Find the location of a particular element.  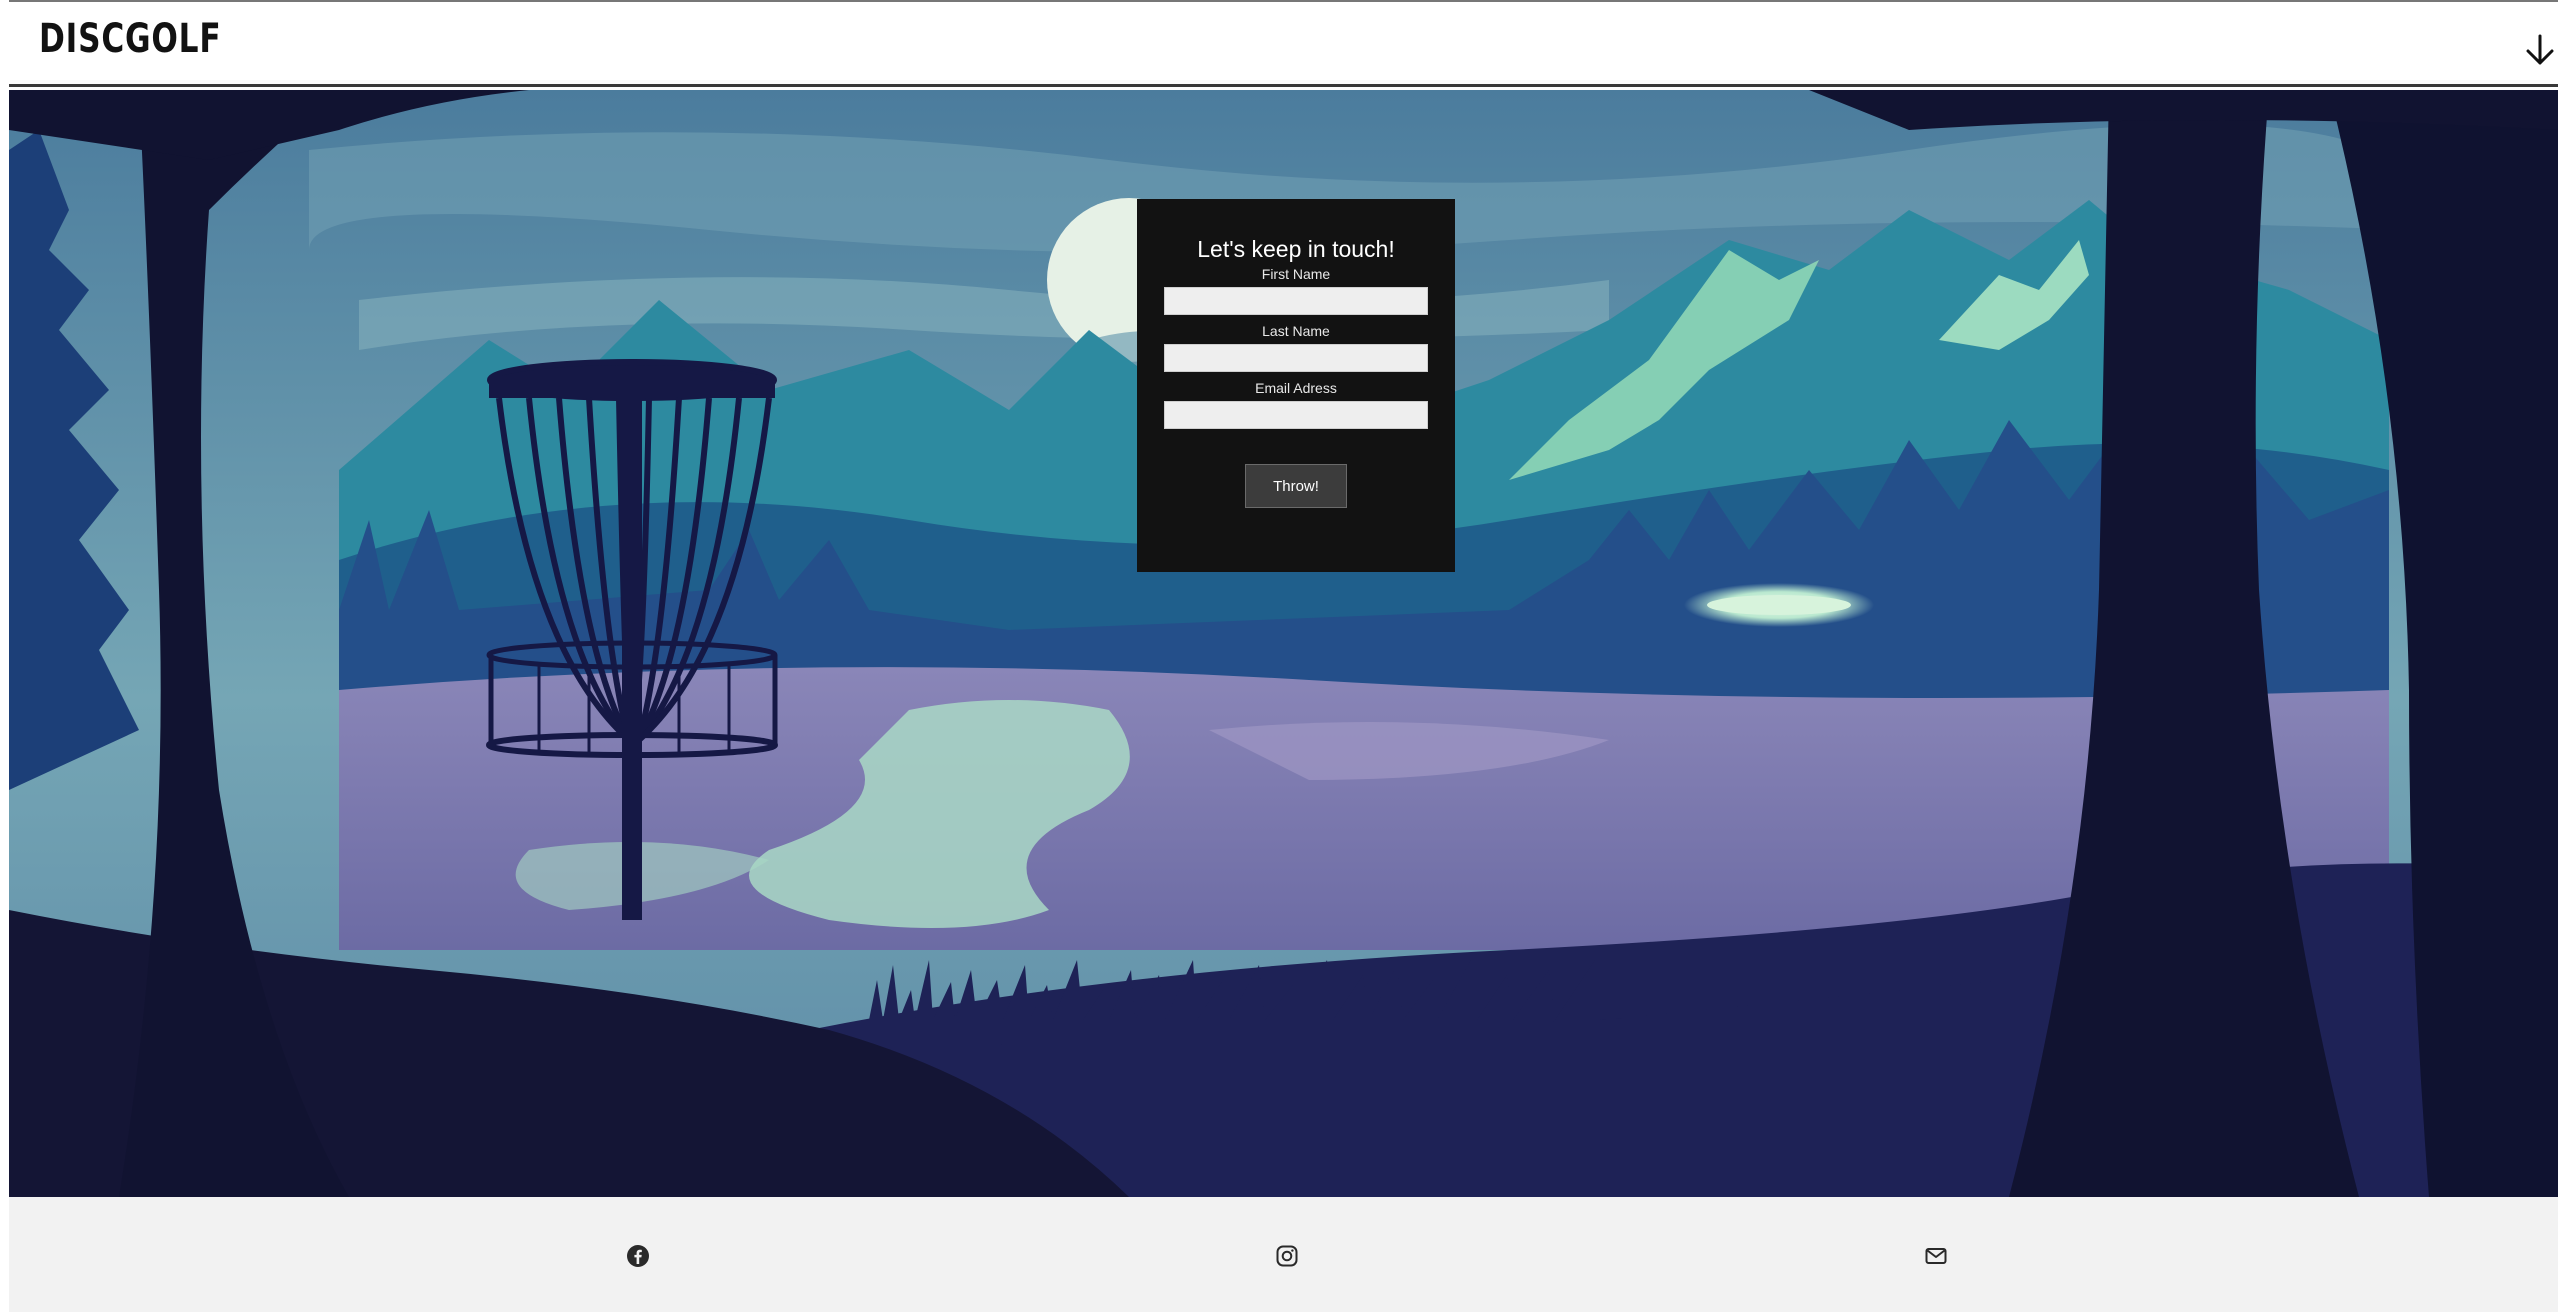

instagram-icon is located at coordinates (1287, 1256).